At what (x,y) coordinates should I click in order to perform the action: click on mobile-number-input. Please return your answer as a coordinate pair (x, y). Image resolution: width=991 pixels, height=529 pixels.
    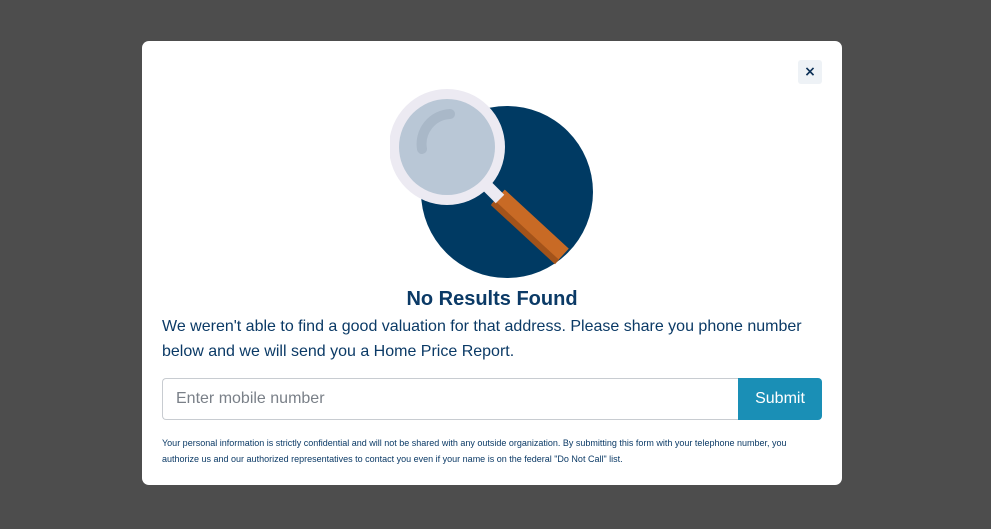
    Looking at the image, I should click on (450, 399).